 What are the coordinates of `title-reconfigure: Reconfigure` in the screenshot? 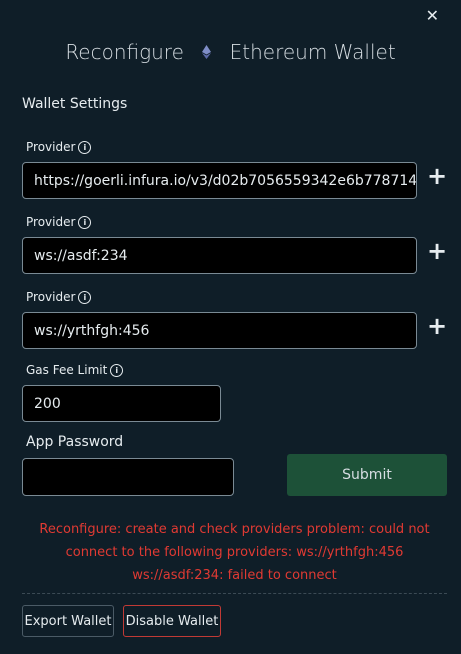 It's located at (124, 52).